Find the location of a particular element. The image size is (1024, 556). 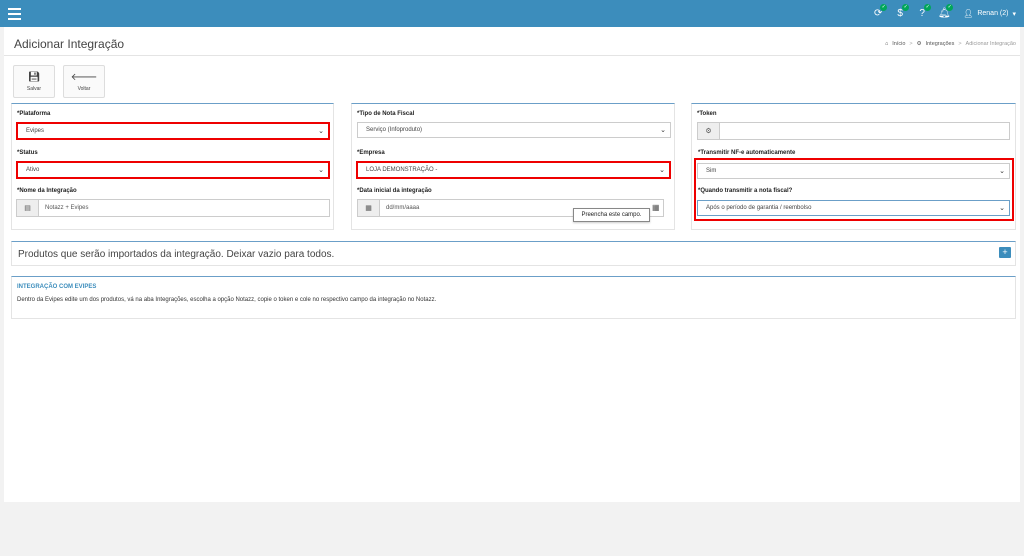

arrow-left-icon: 🡐 is located at coordinates (84, 77).